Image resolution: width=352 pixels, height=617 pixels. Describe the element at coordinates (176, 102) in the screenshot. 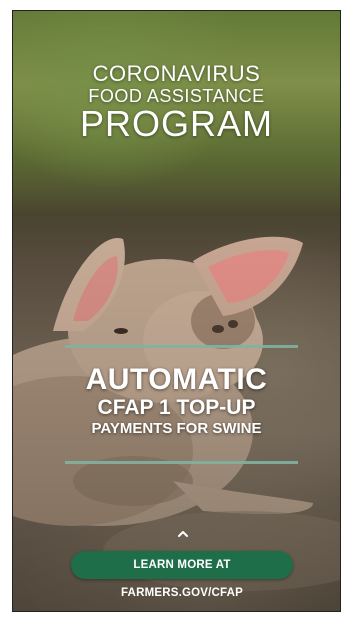

I see `program-title: CORONAVIRUS FOOD ASSISTANCE PROGRAM` at that location.